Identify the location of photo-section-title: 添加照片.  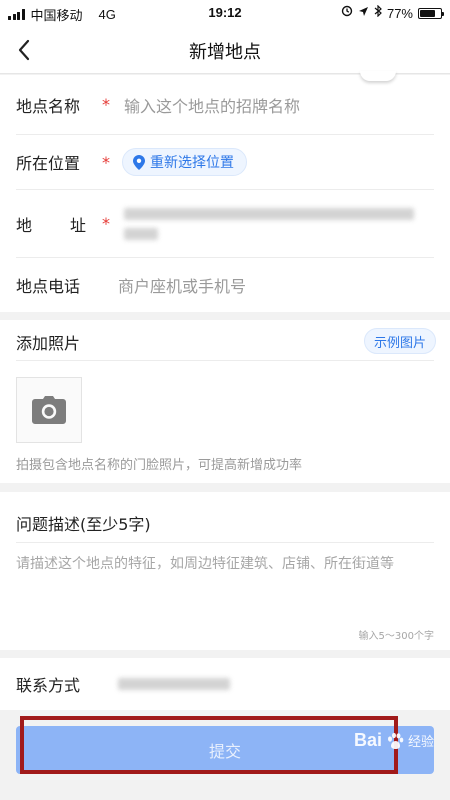
(48, 343).